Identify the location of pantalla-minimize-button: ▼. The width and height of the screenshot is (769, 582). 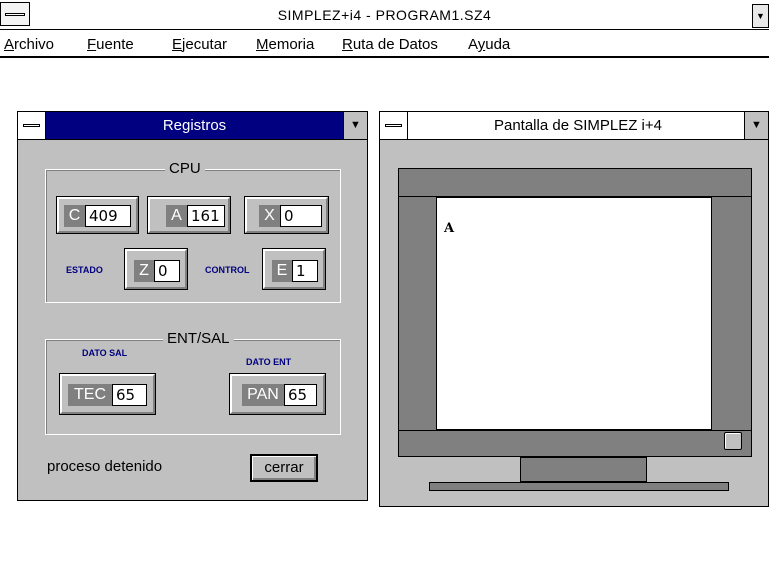
(756, 125).